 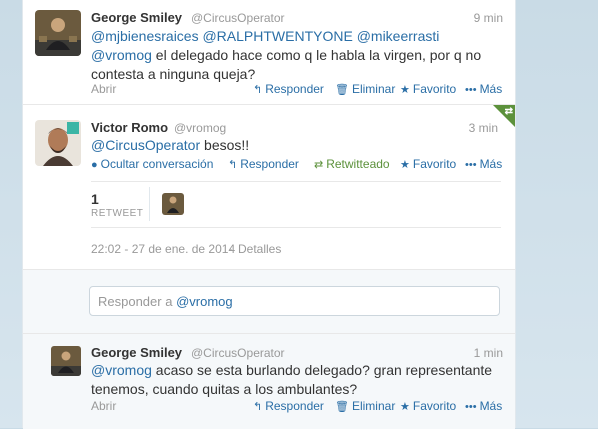 I want to click on retweeted-button: ⇄ Retwitteado, so click(x=352, y=164).